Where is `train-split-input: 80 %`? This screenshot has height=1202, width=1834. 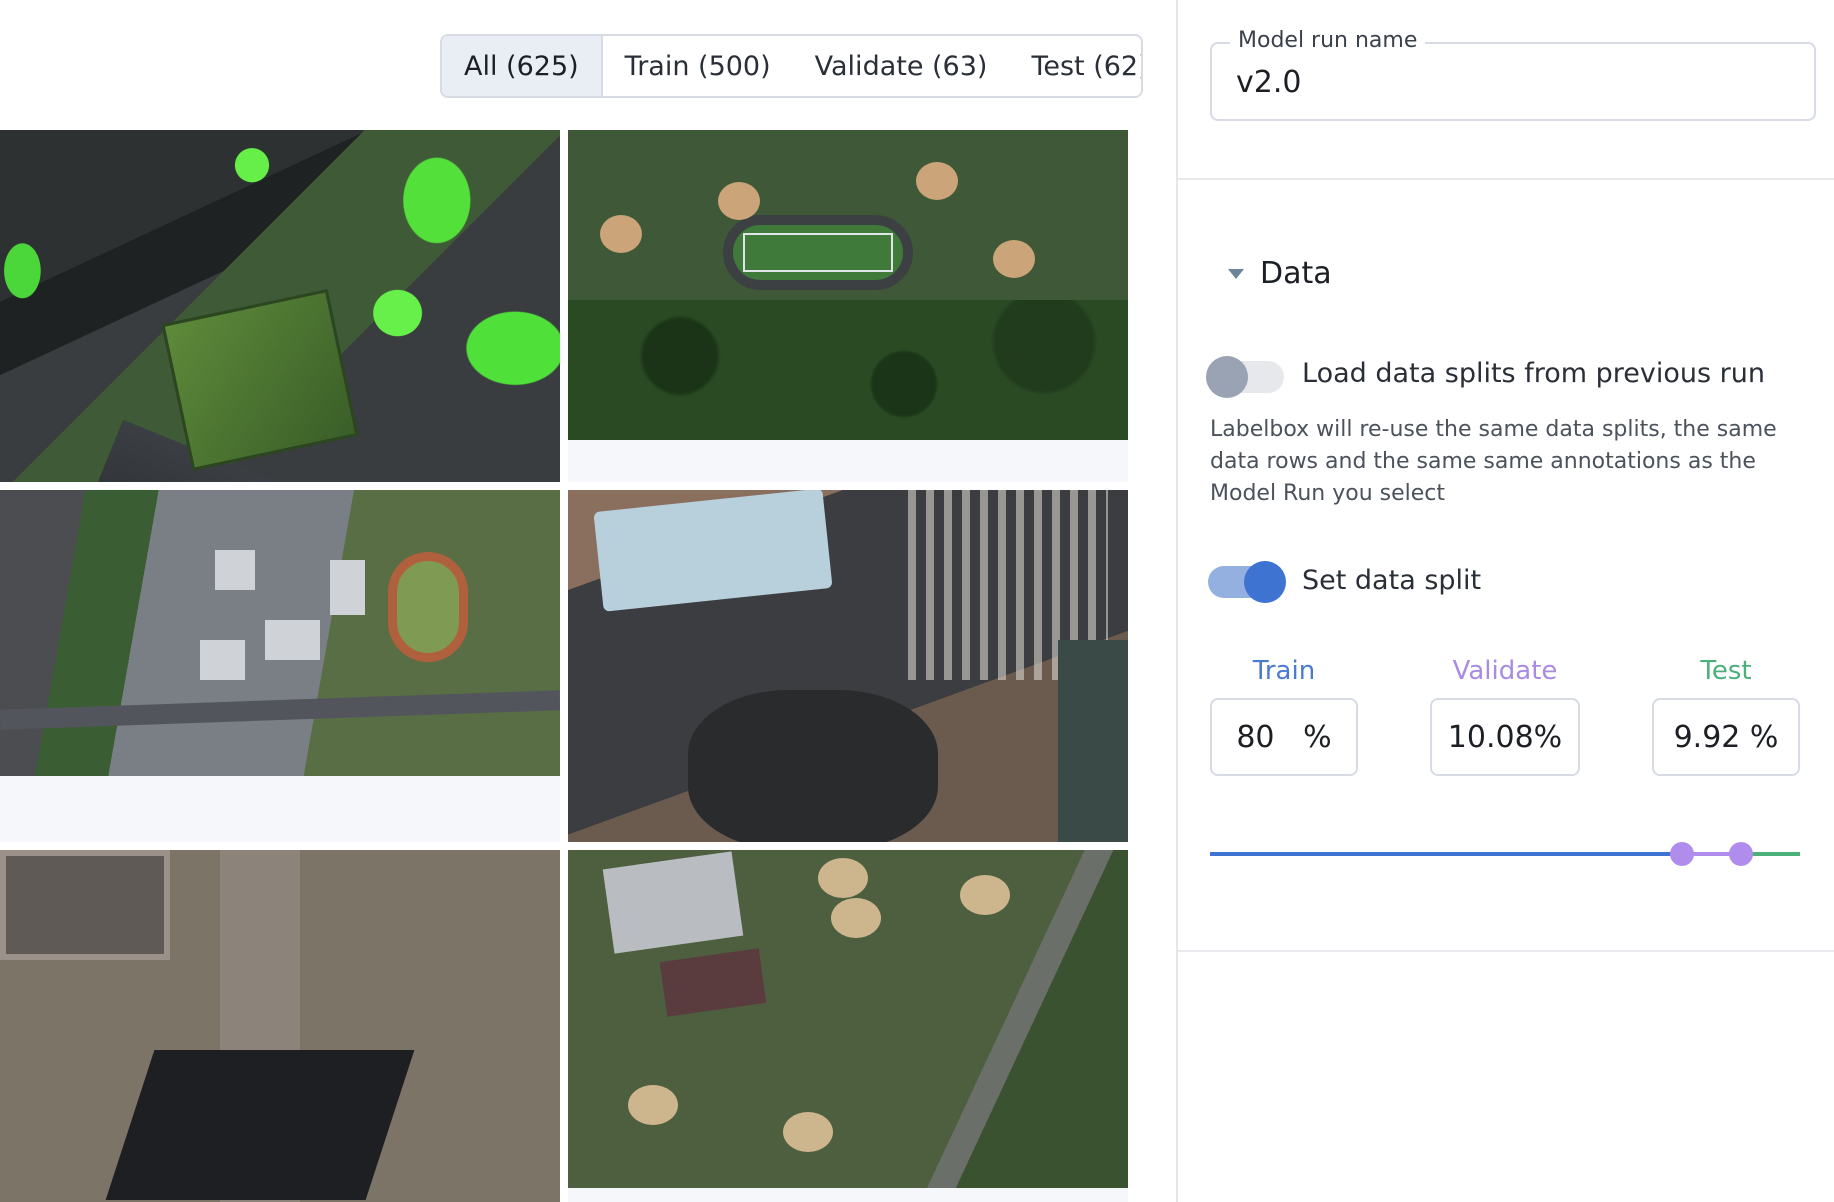
train-split-input: 80 % is located at coordinates (1284, 737).